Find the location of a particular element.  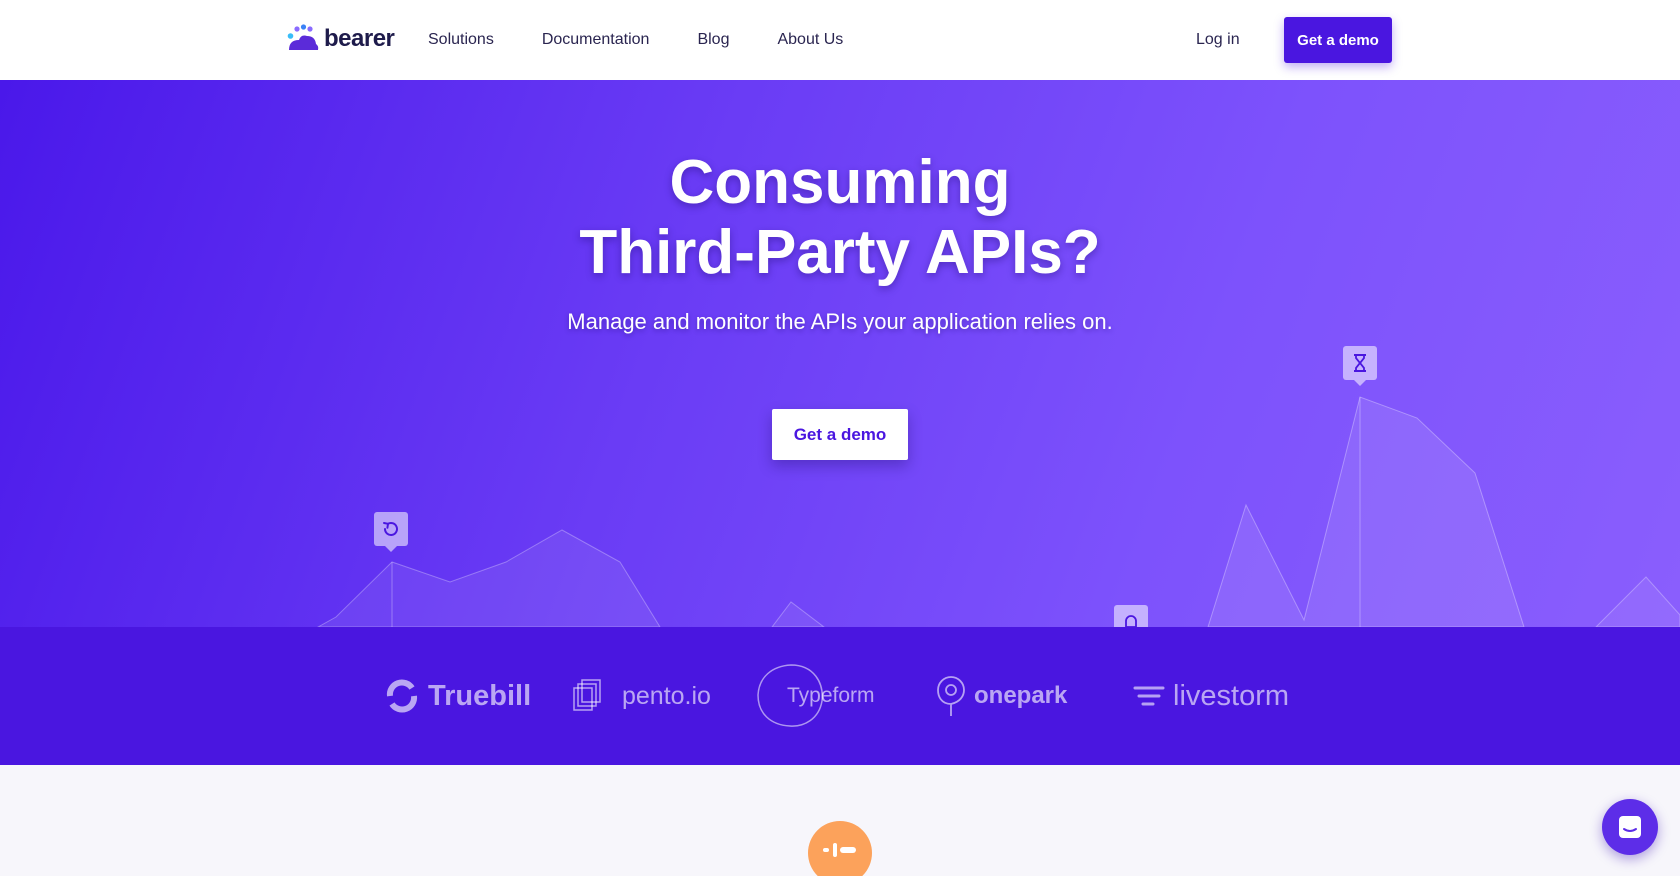

chat-launcher-button is located at coordinates (1630, 827).